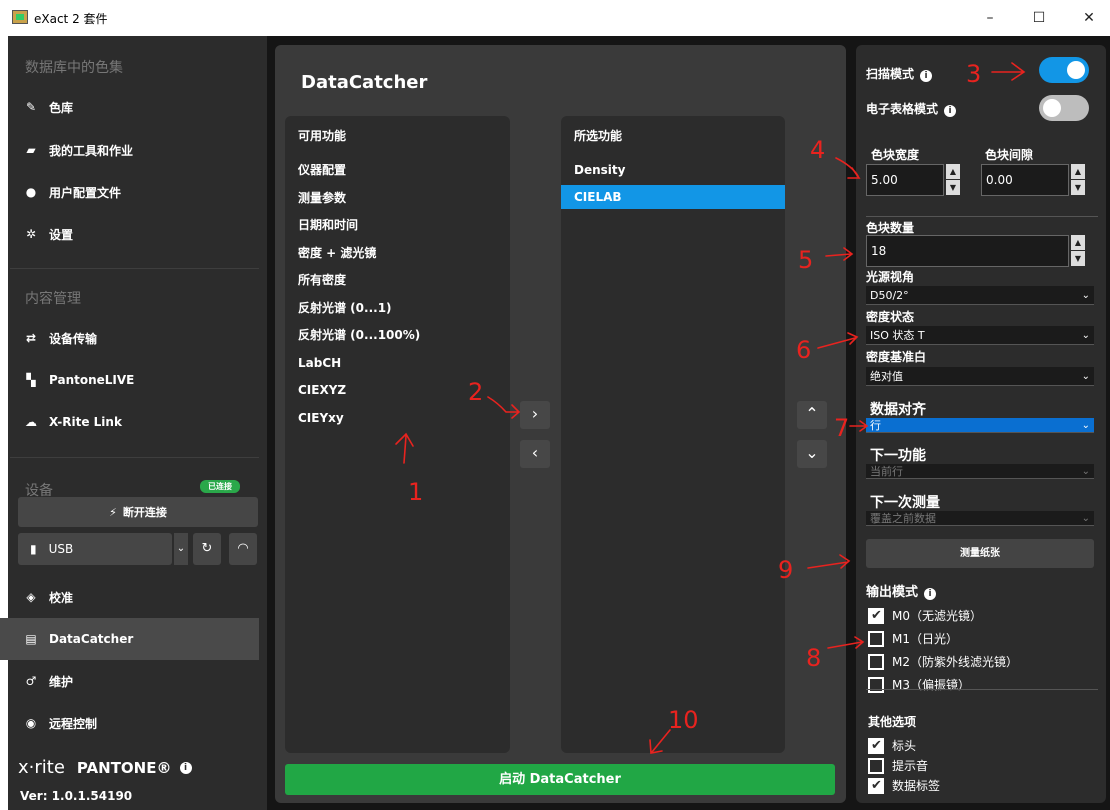 The width and height of the screenshot is (1110, 810). Describe the element at coordinates (322, 198) in the screenshot. I see `available-function-item: 测量参数` at that location.